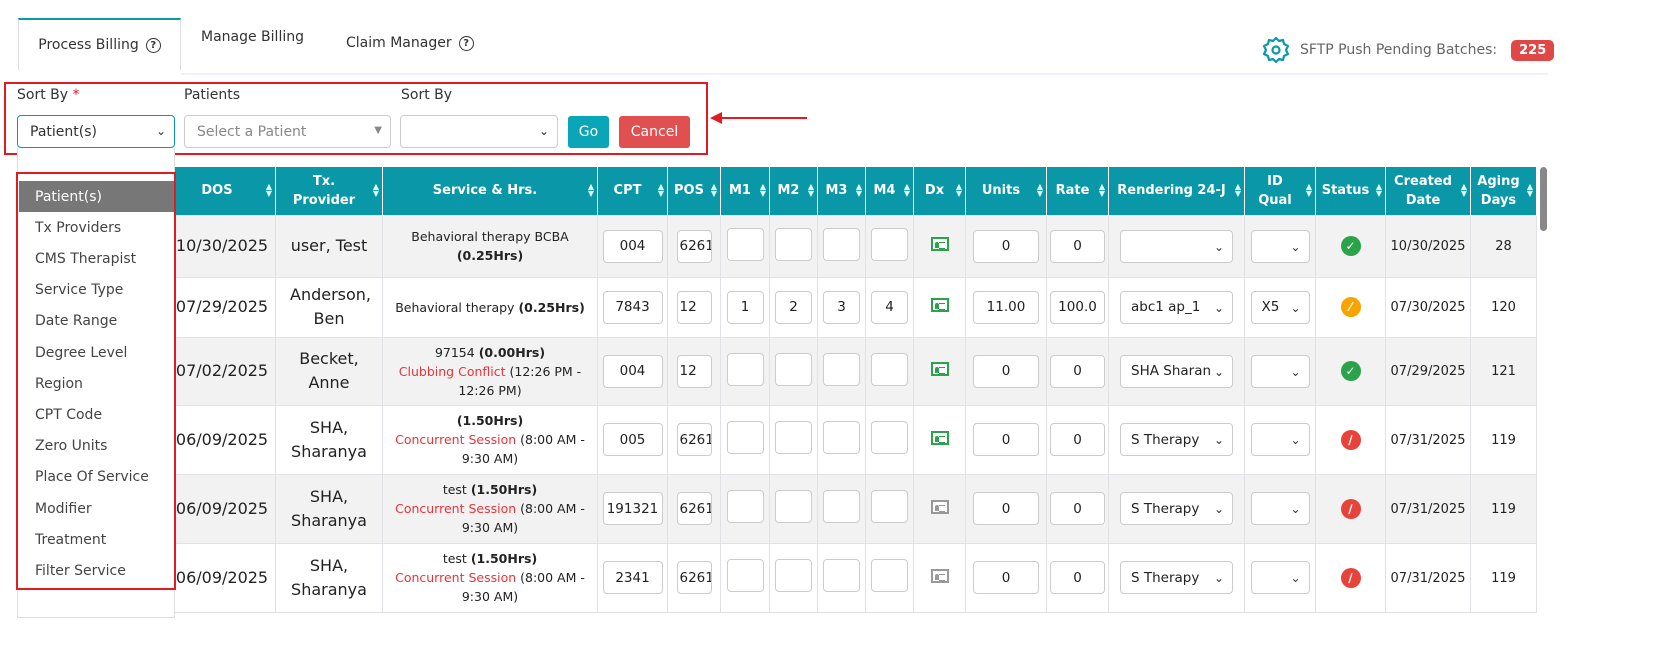 This screenshot has width=1657, height=652. Describe the element at coordinates (694, 191) in the screenshot. I see `column-header: POS ▲ ▼` at that location.